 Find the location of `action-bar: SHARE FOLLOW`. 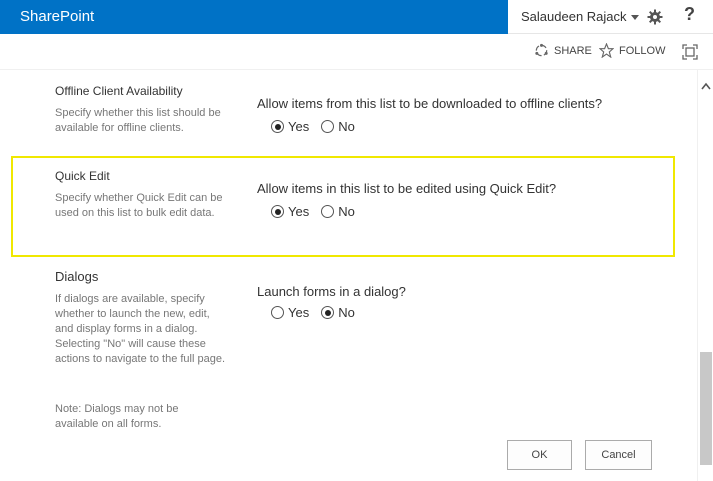

action-bar: SHARE FOLLOW is located at coordinates (356, 52).